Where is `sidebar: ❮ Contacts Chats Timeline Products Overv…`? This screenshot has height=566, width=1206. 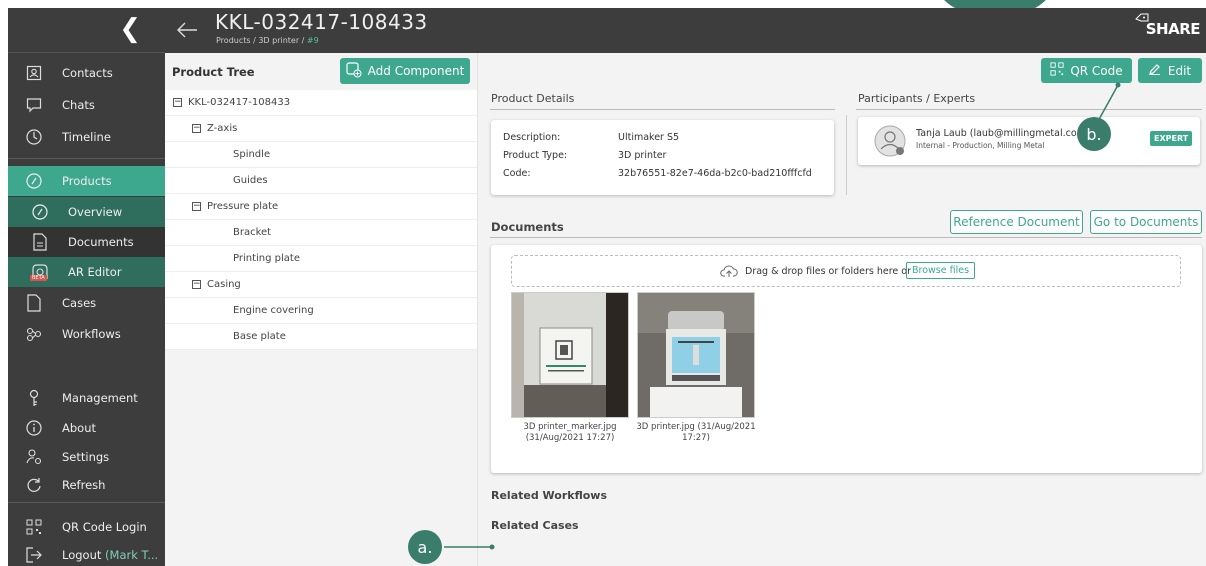 sidebar: ❮ Contacts Chats Timeline Products Overv… is located at coordinates (86, 287).